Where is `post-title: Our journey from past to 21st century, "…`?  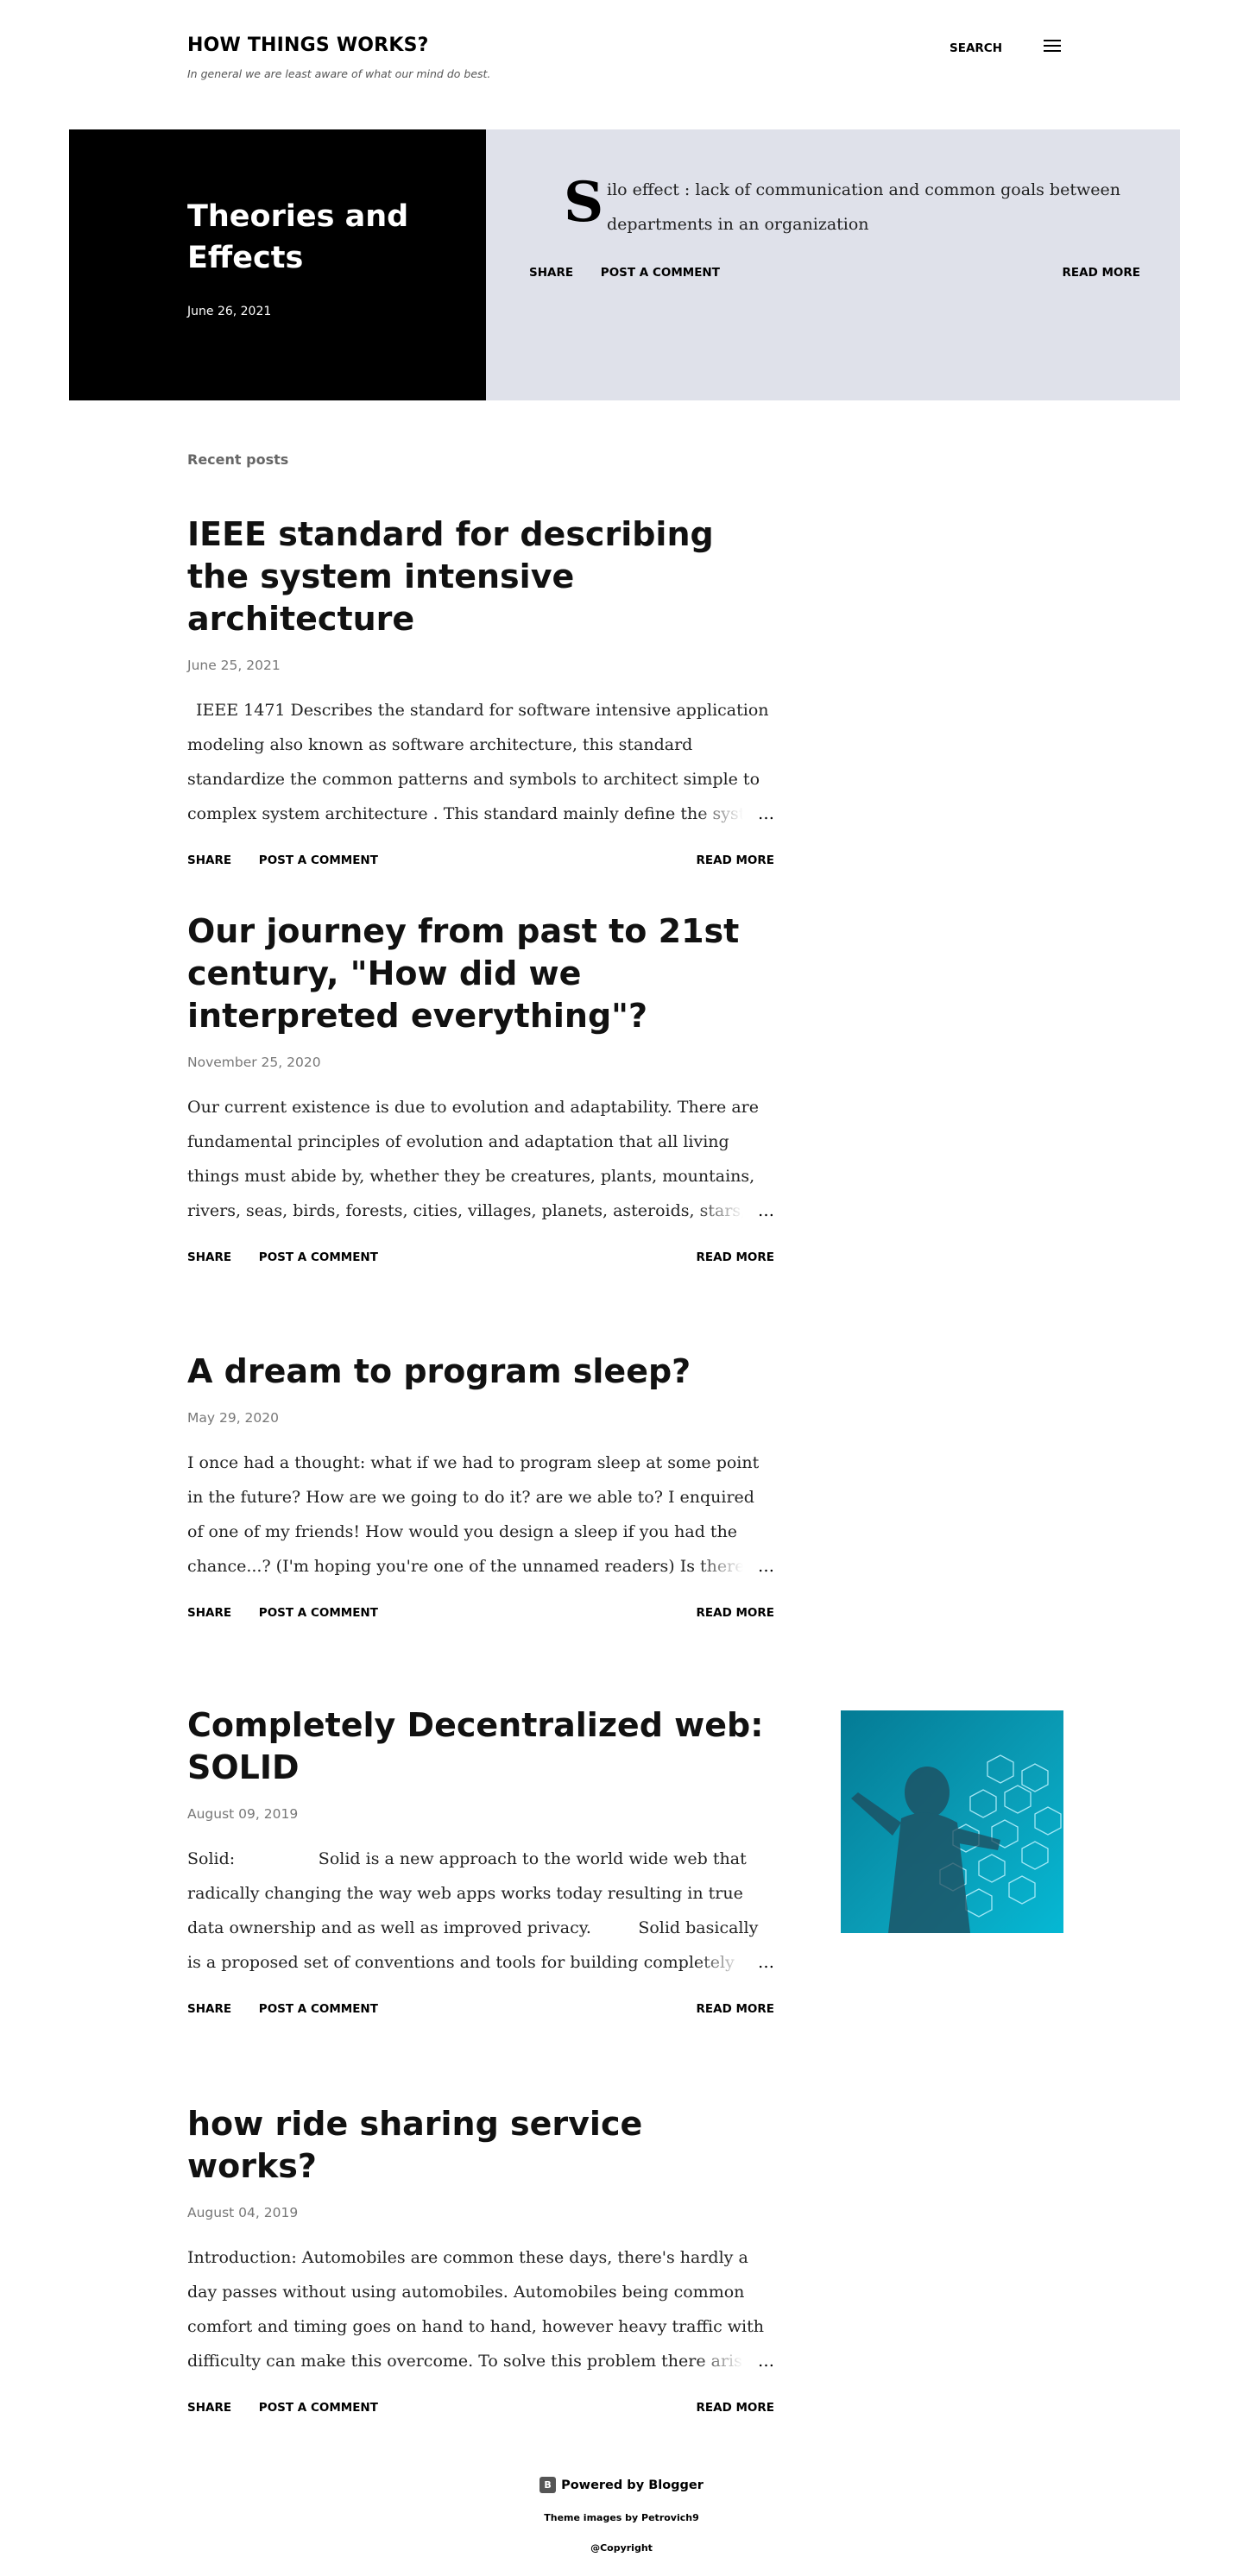 post-title: Our journey from past to 21st century, "… is located at coordinates (481, 974).